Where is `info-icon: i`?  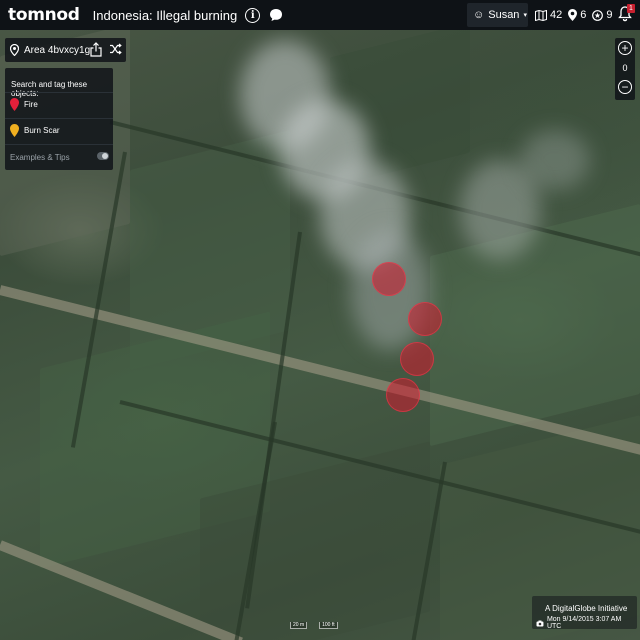
info-icon: i is located at coordinates (253, 15).